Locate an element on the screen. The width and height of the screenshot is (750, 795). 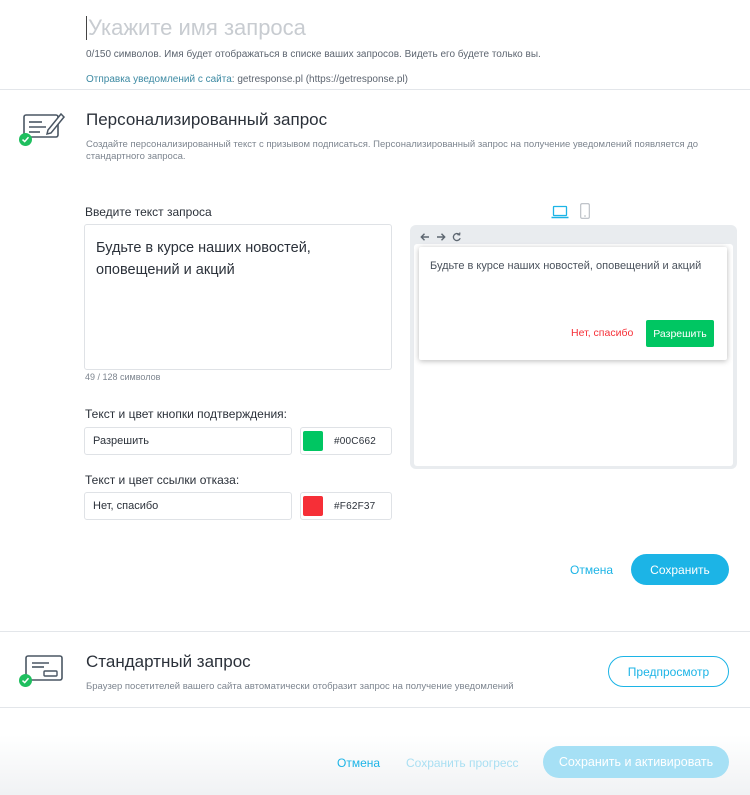
laptop-icon is located at coordinates (560, 212).